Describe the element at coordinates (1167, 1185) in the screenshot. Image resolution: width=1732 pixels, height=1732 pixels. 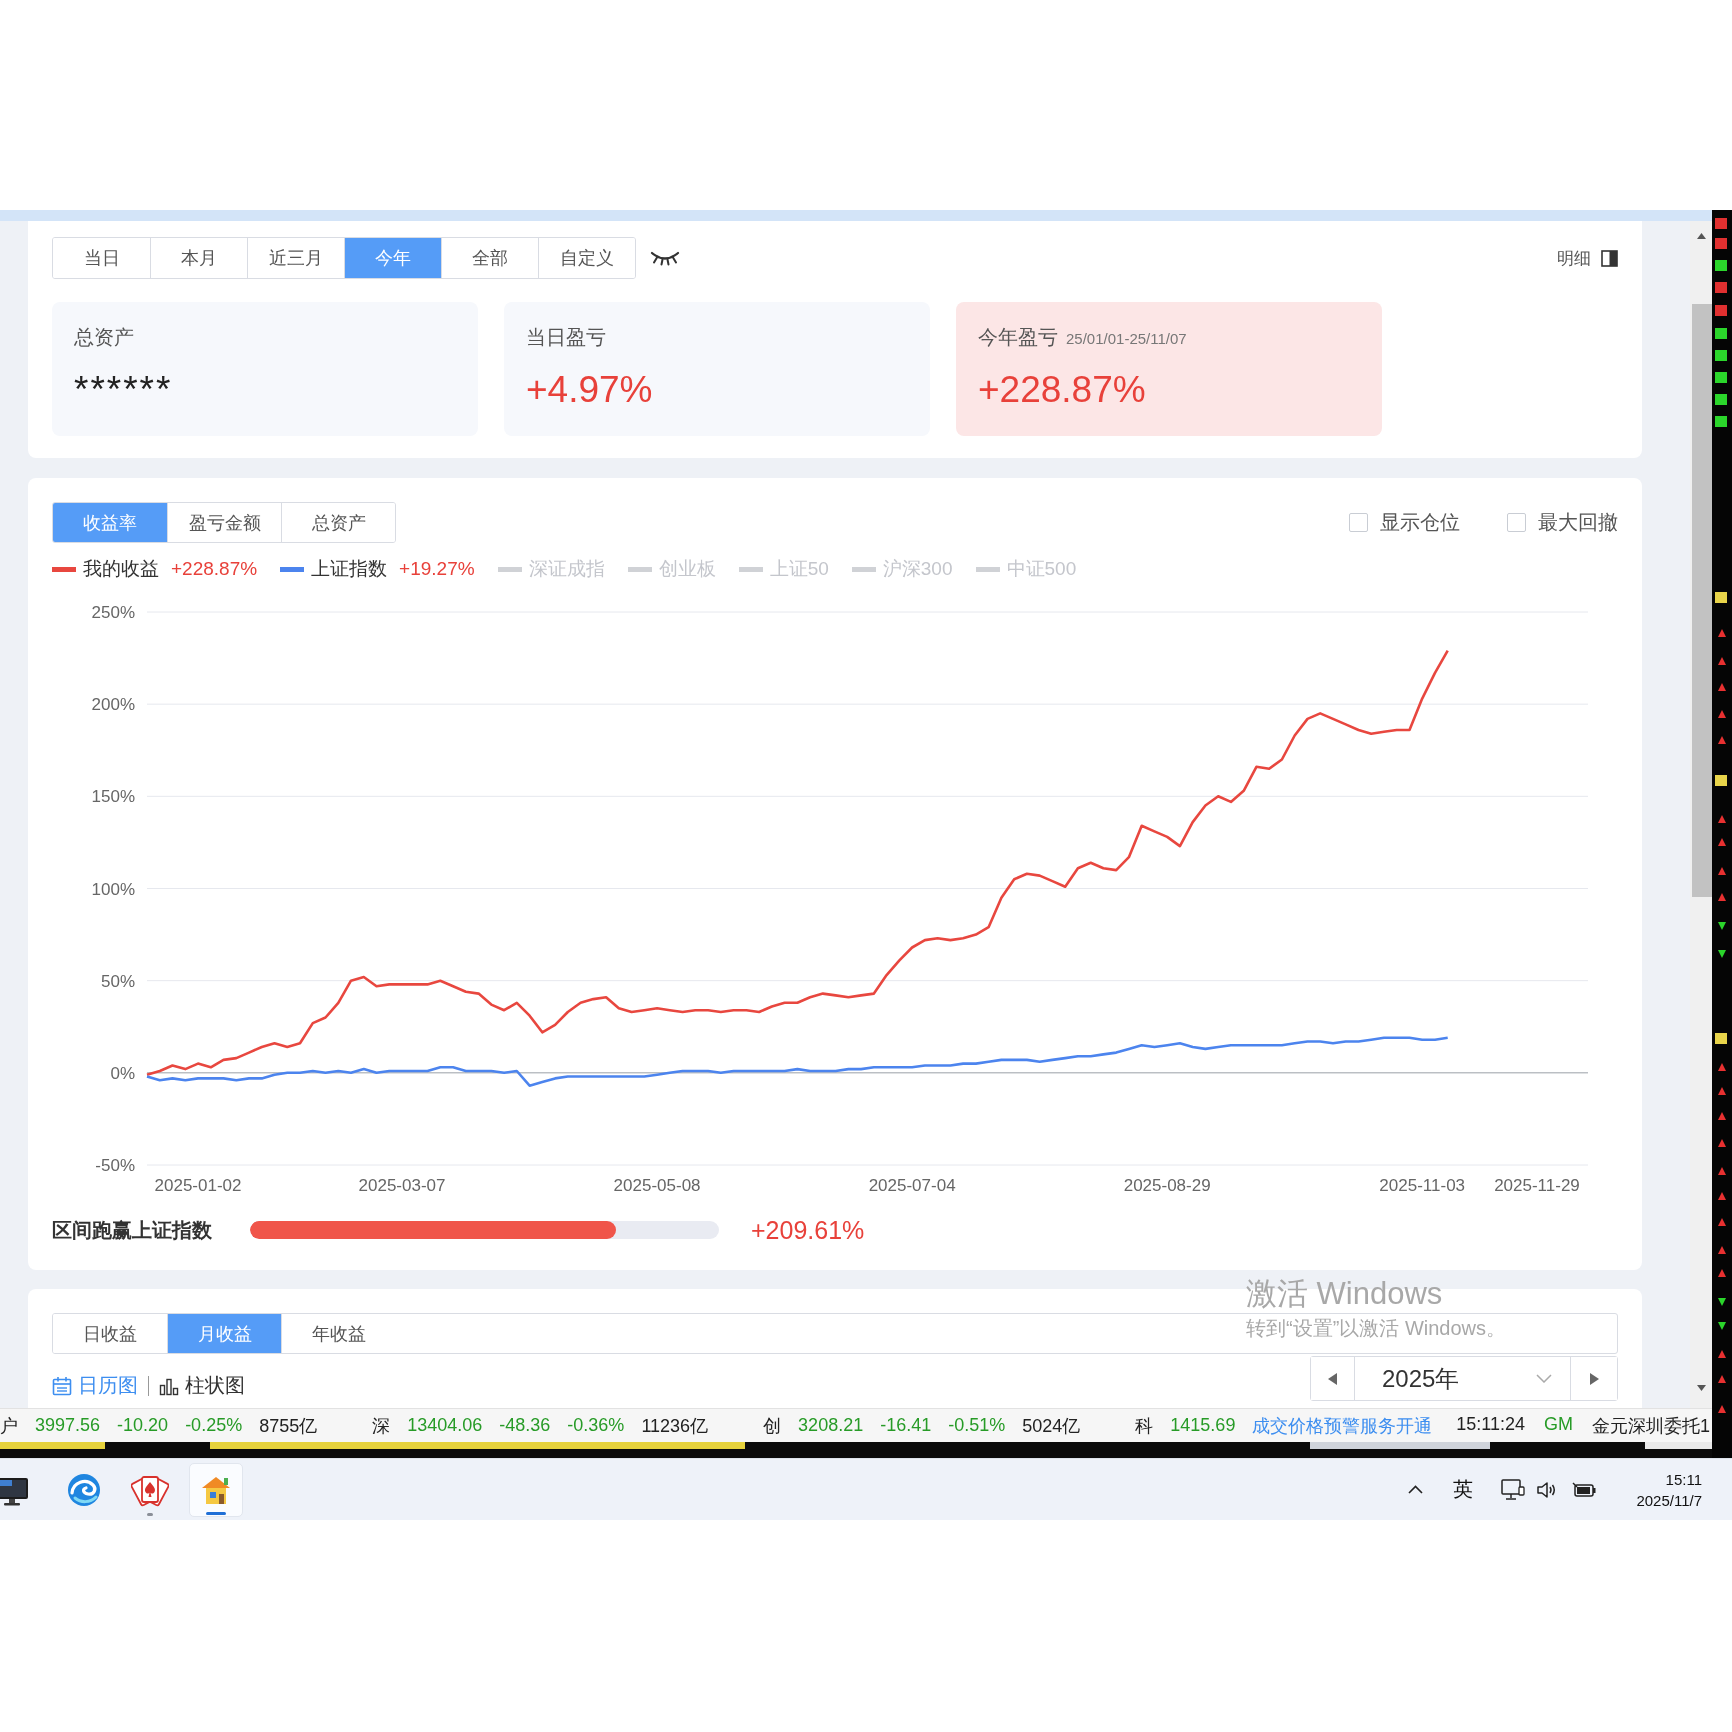
I see `x-axis-label: 2025-08-29` at that location.